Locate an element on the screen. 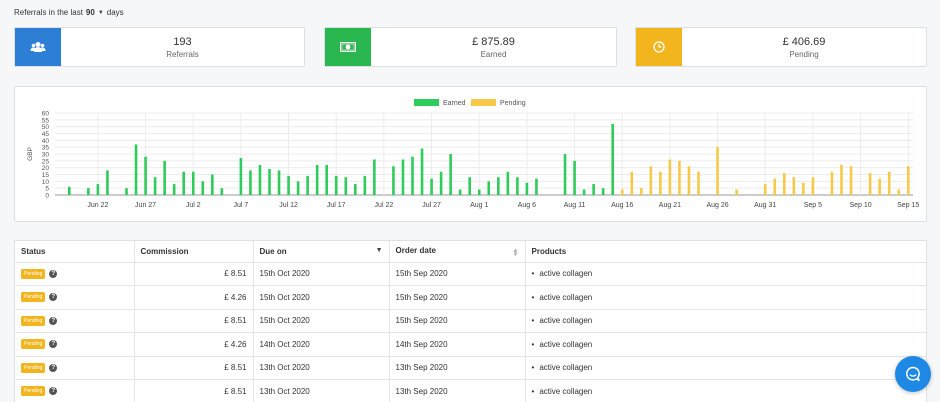  y-tick-label: 60 is located at coordinates (46, 114).